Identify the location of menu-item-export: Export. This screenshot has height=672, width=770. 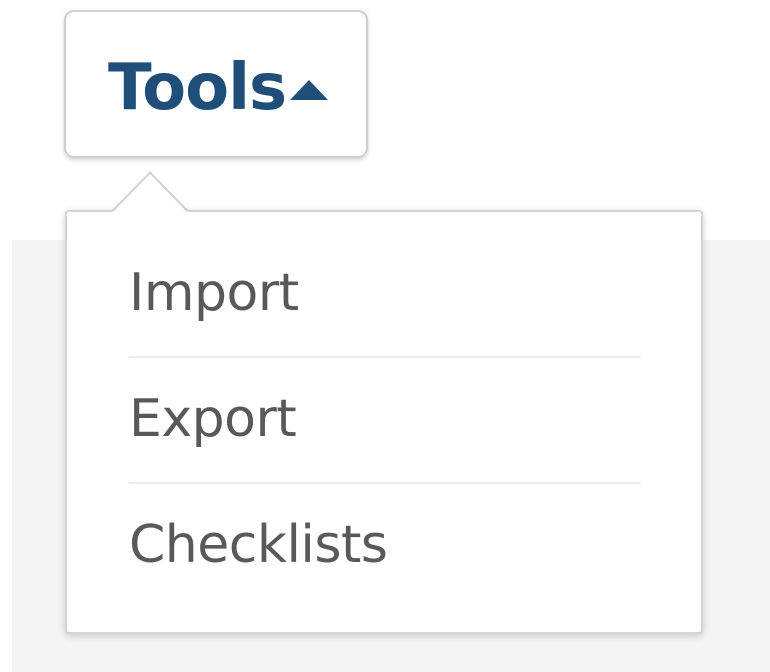
(385, 421).